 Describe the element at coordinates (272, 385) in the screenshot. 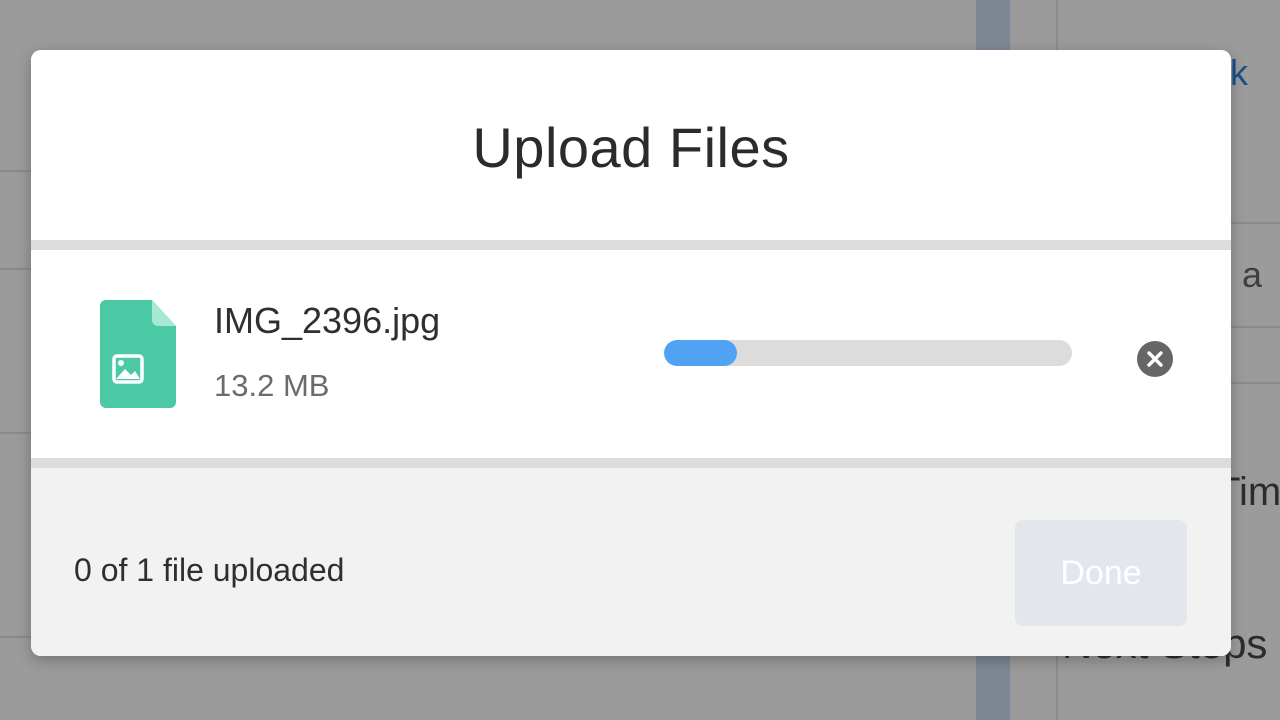

I see `file-size: 13.2 MB` at that location.